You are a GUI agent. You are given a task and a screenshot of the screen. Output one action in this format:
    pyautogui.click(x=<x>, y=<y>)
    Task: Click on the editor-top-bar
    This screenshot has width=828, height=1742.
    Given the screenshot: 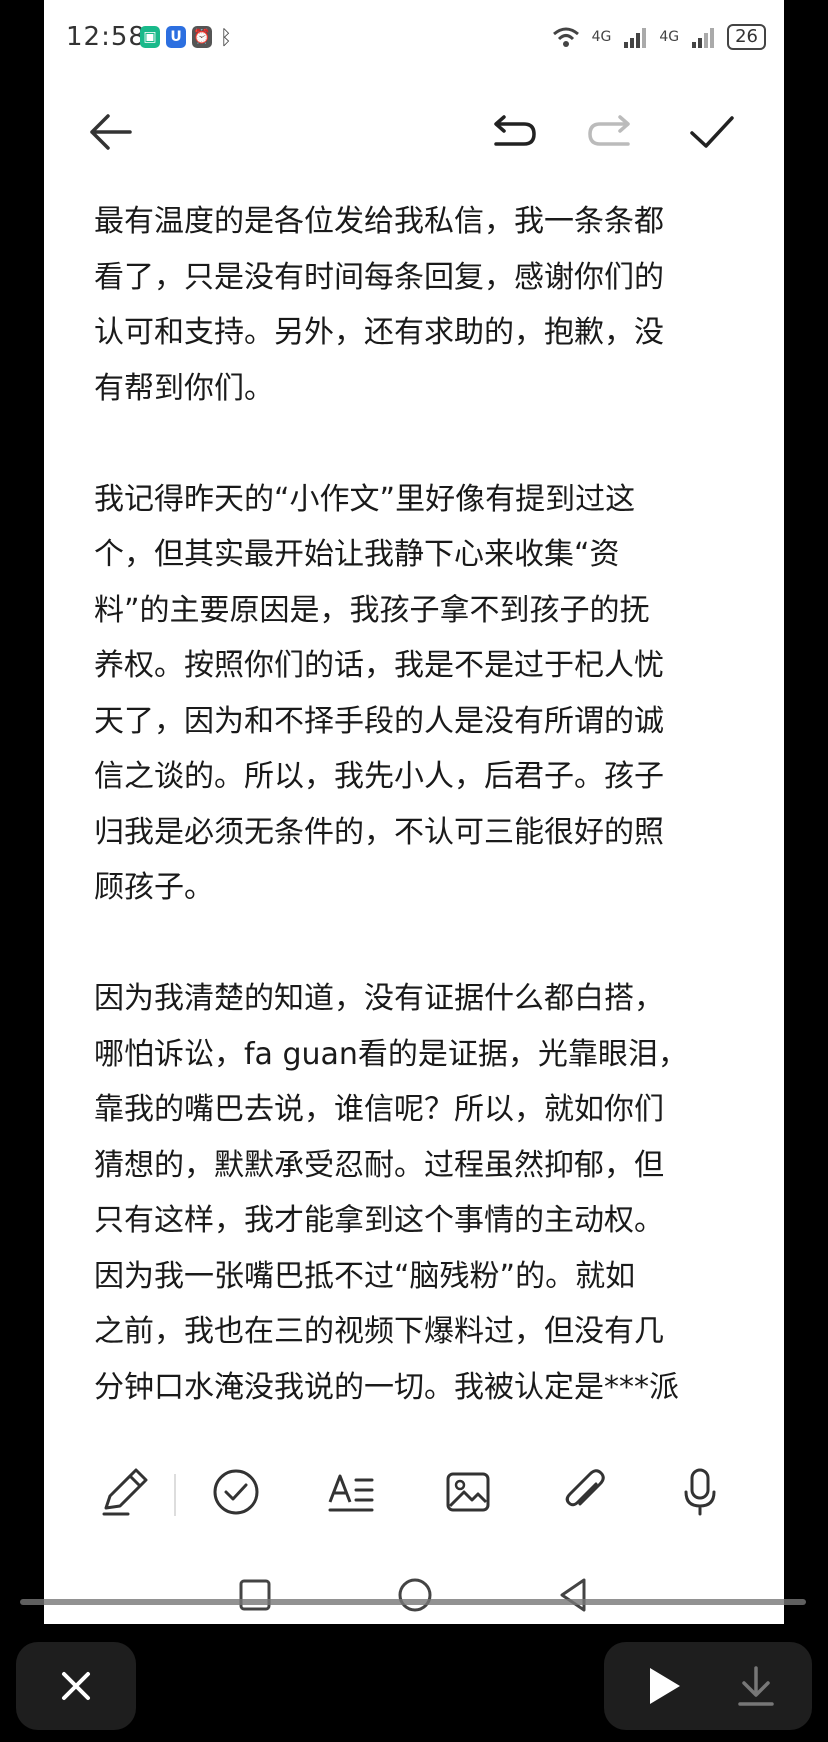 What is the action you would take?
    pyautogui.click(x=414, y=132)
    